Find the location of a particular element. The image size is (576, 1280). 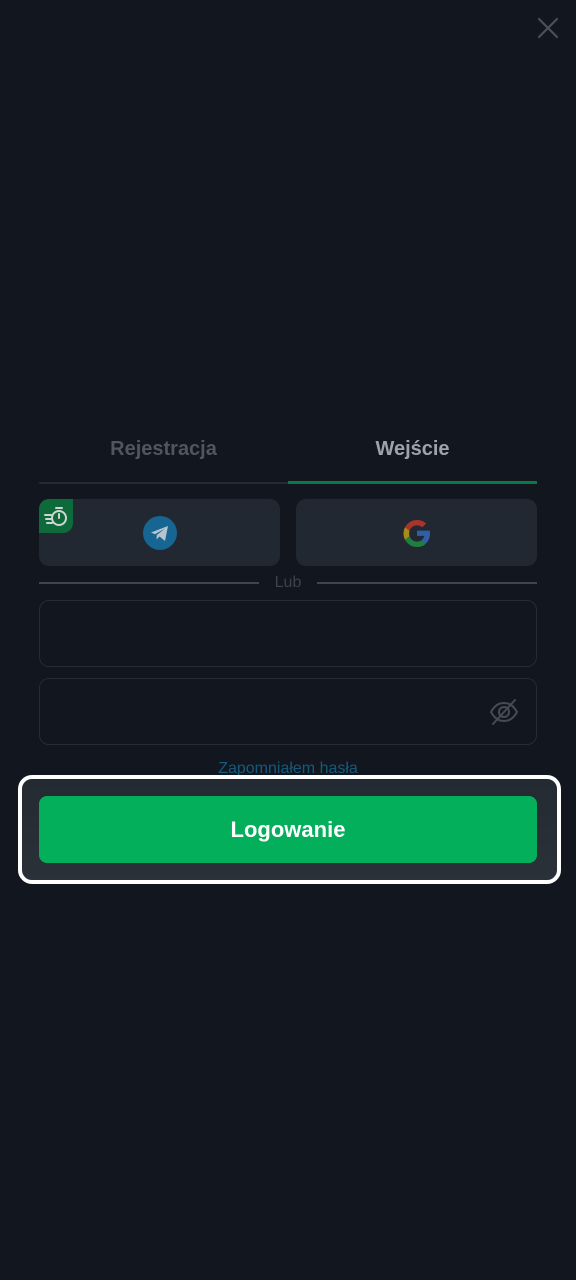

telegram-icon is located at coordinates (159, 532).